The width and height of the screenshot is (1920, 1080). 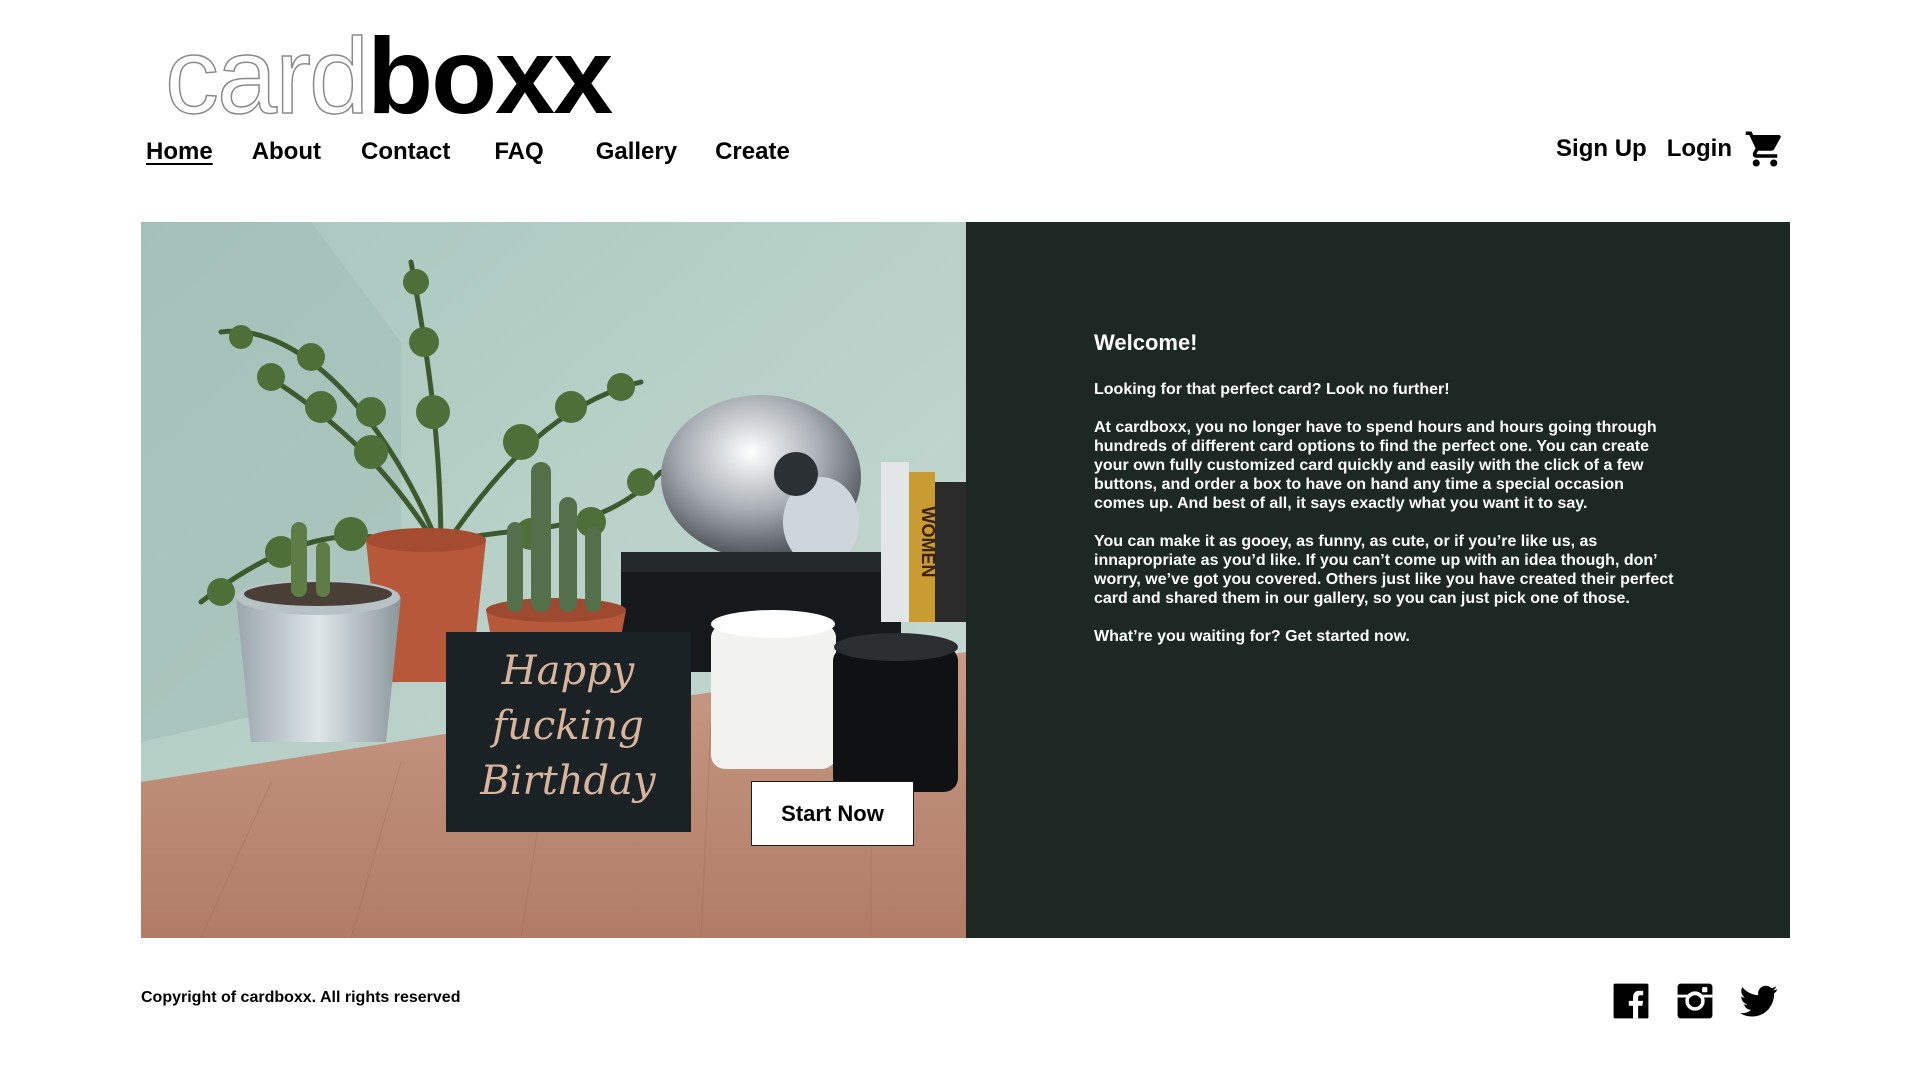 What do you see at coordinates (490, 75) in the screenshot?
I see `logo-text-solid: boxx` at bounding box center [490, 75].